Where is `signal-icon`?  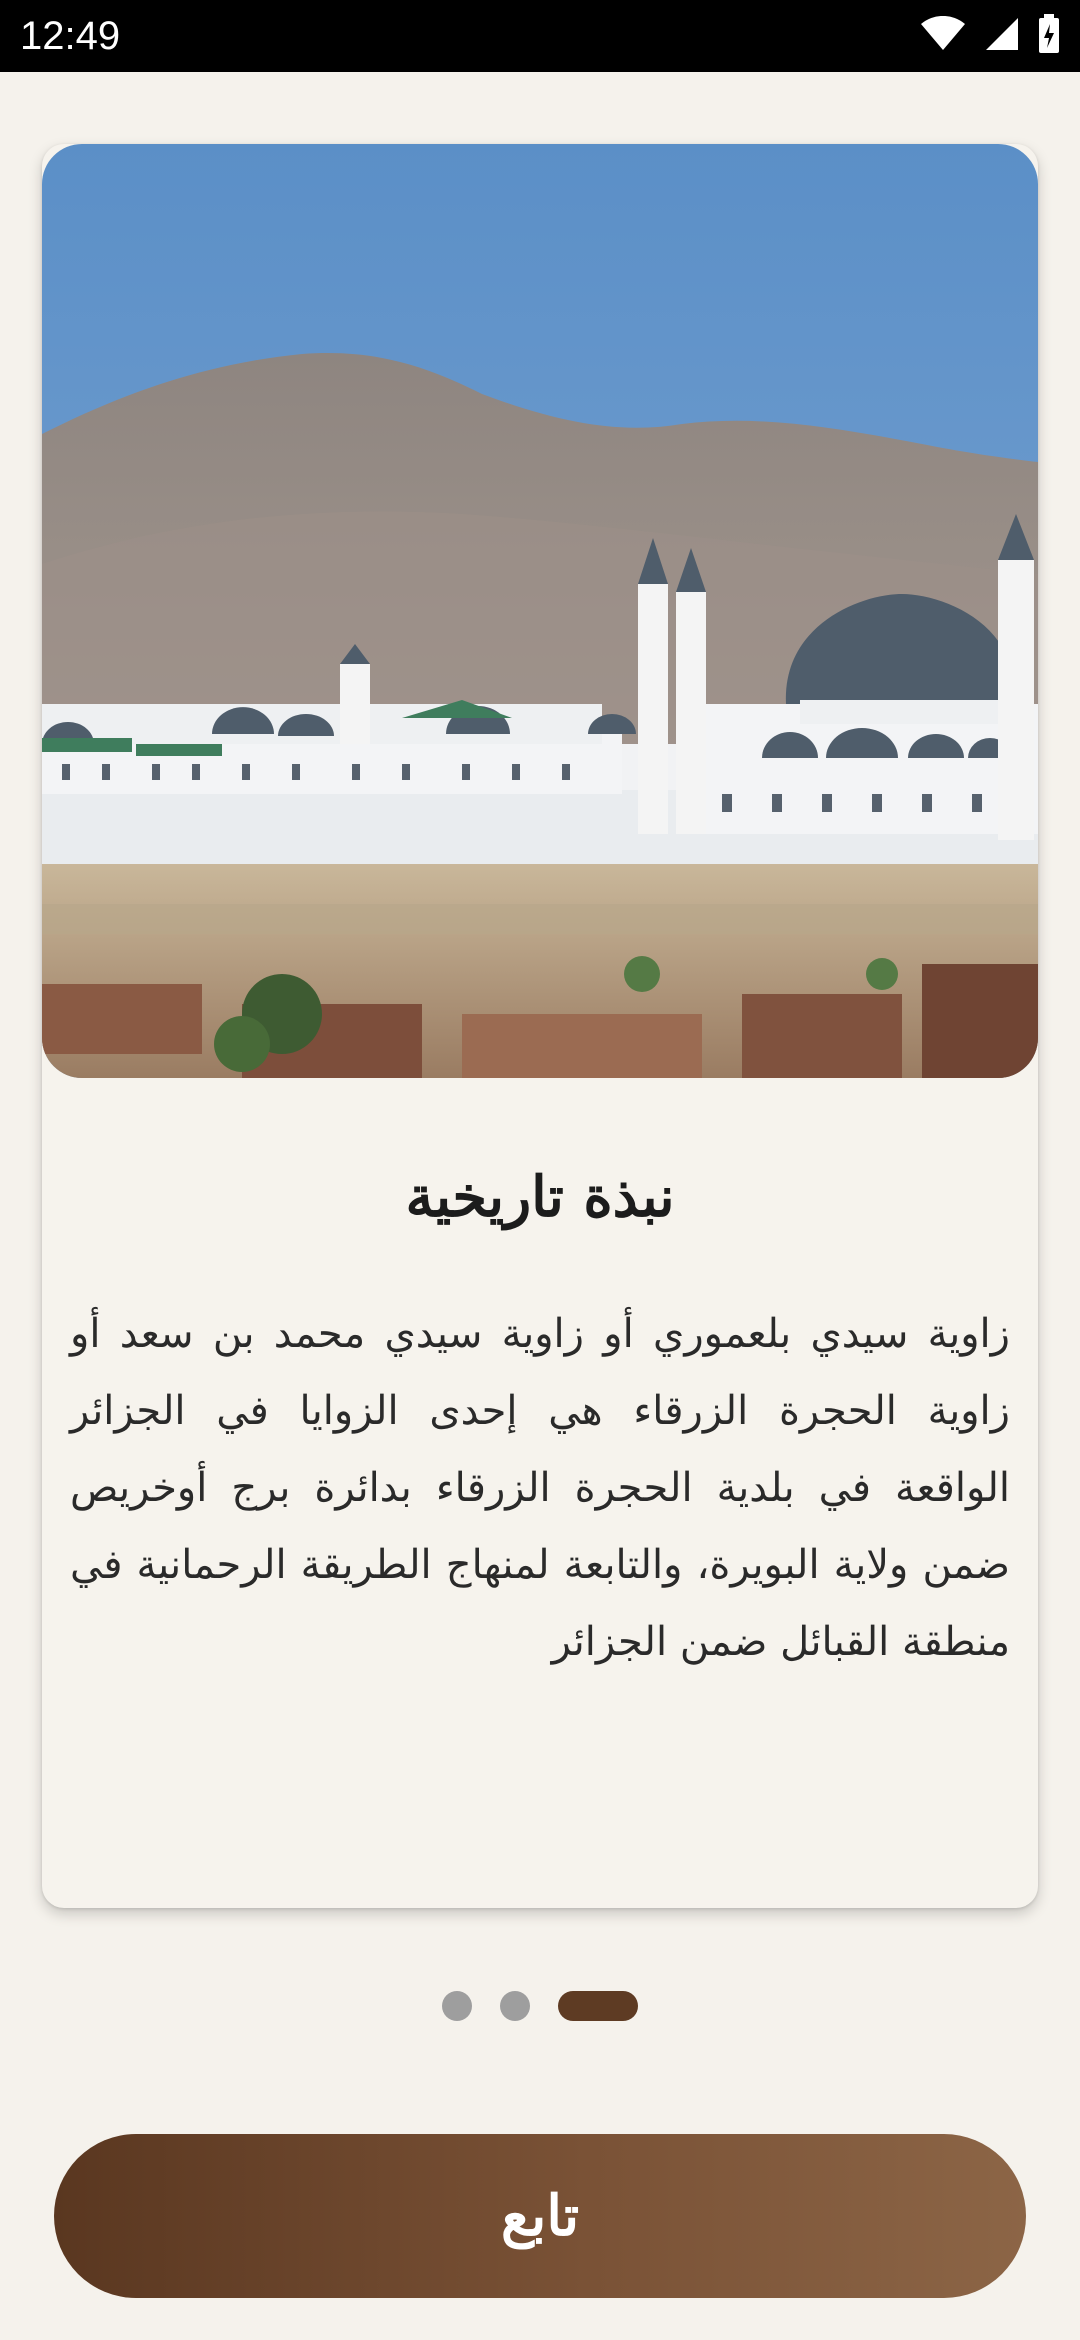
signal-icon is located at coordinates (1002, 36).